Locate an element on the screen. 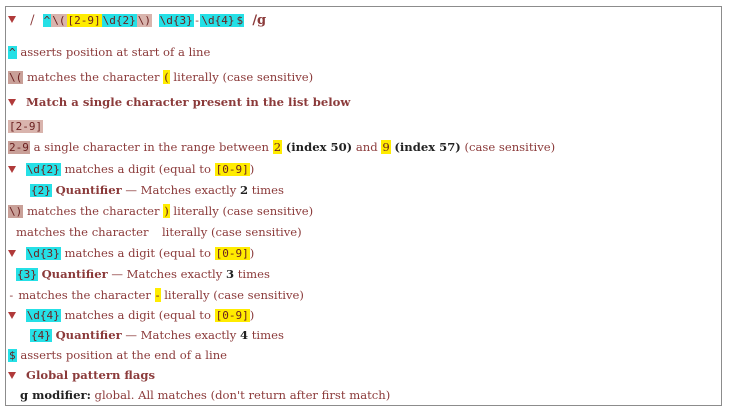 The height and width of the screenshot is (414, 731). regex-token-caret: ^ is located at coordinates (47, 20).